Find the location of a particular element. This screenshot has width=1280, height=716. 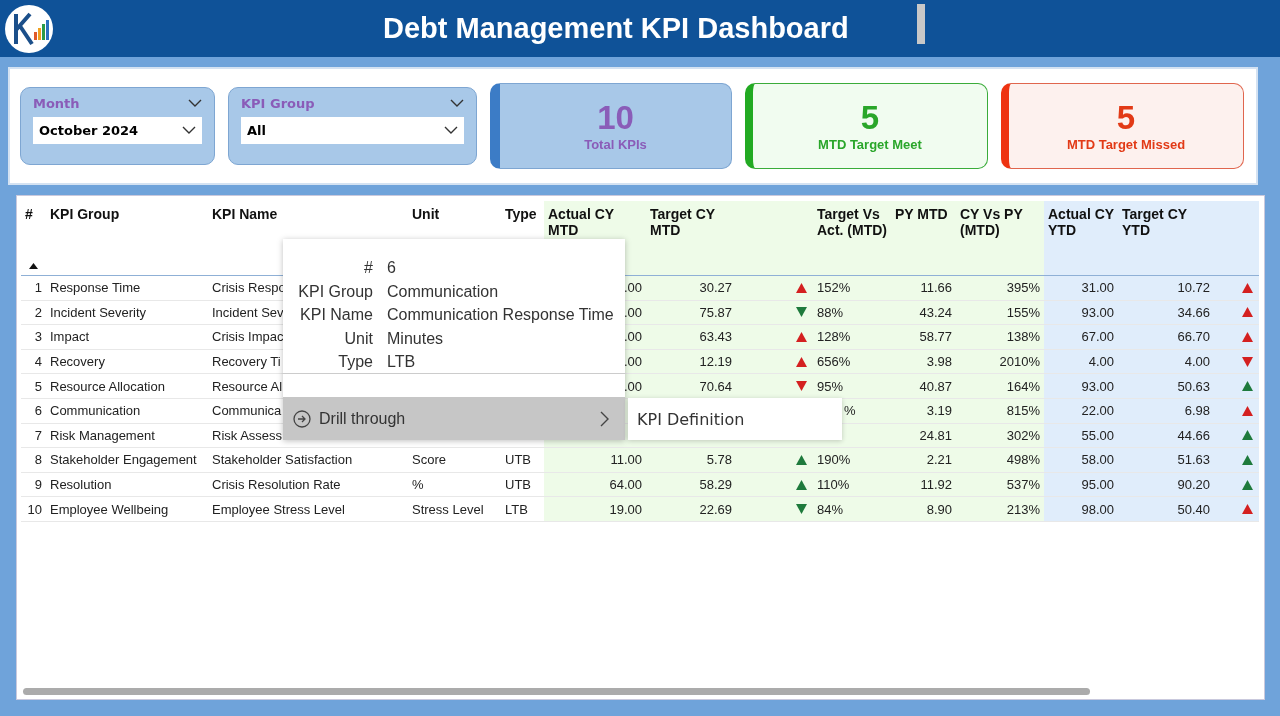

table-cell: Incident Severity is located at coordinates (98, 312).